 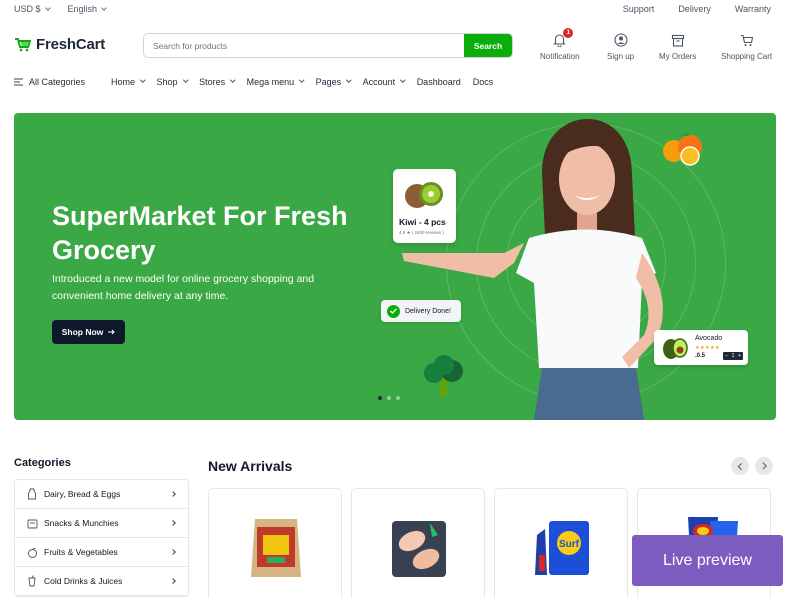 I want to click on notification-button: 1 Notification, so click(x=560, y=44).